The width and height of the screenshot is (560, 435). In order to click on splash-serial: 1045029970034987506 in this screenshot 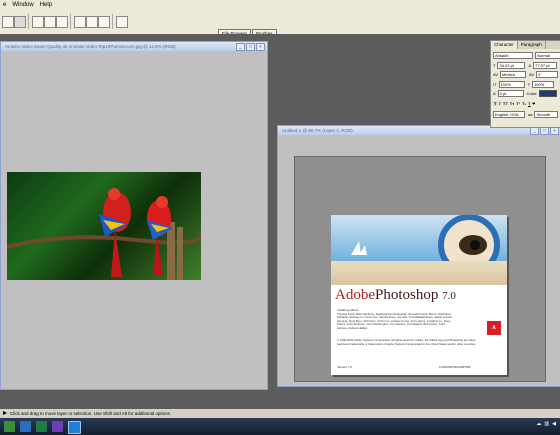, I will do `click(455, 367)`.